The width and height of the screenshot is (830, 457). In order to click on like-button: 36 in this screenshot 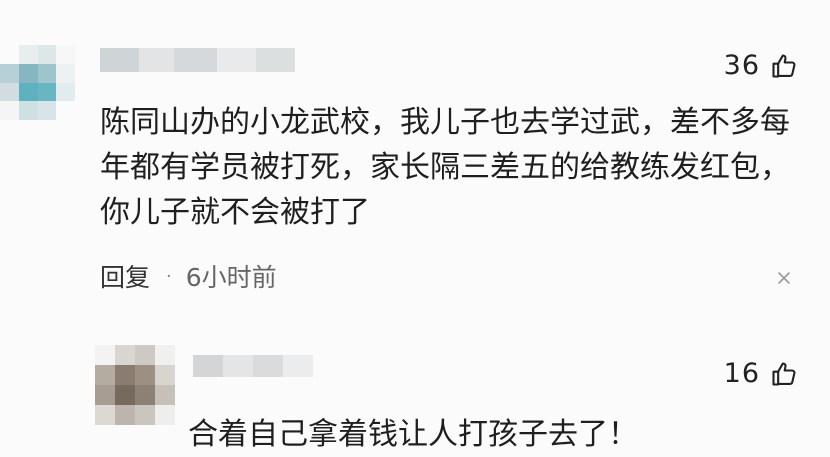, I will do `click(761, 65)`.